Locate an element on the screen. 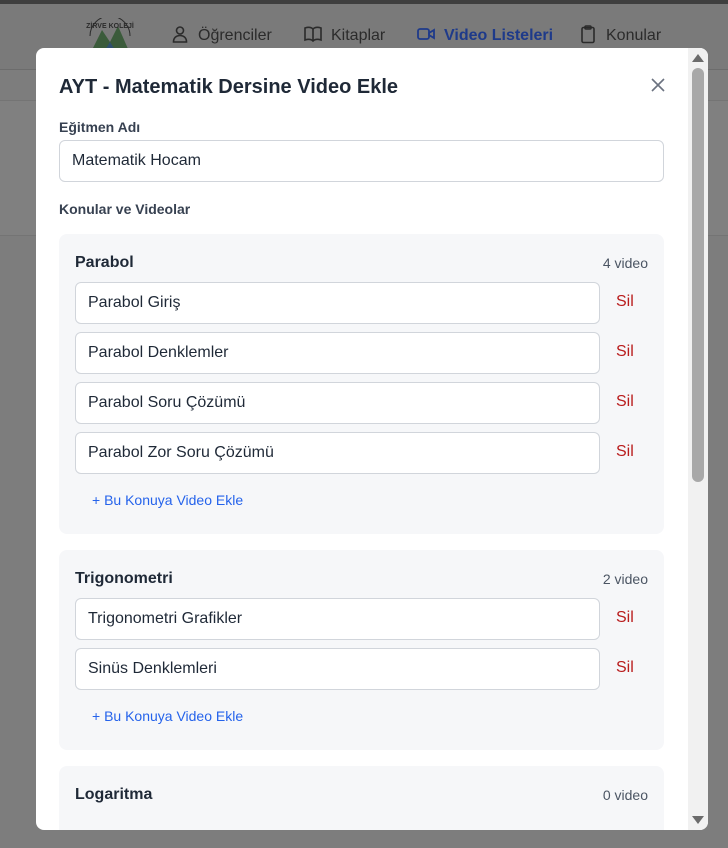 This screenshot has width=728, height=848. video-count: 2 video is located at coordinates (625, 579).